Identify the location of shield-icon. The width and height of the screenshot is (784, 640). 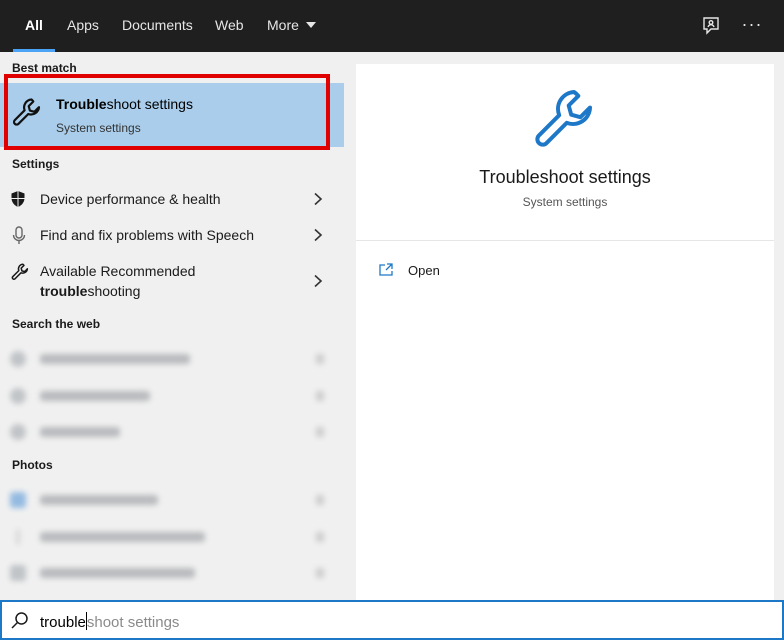
(20, 200).